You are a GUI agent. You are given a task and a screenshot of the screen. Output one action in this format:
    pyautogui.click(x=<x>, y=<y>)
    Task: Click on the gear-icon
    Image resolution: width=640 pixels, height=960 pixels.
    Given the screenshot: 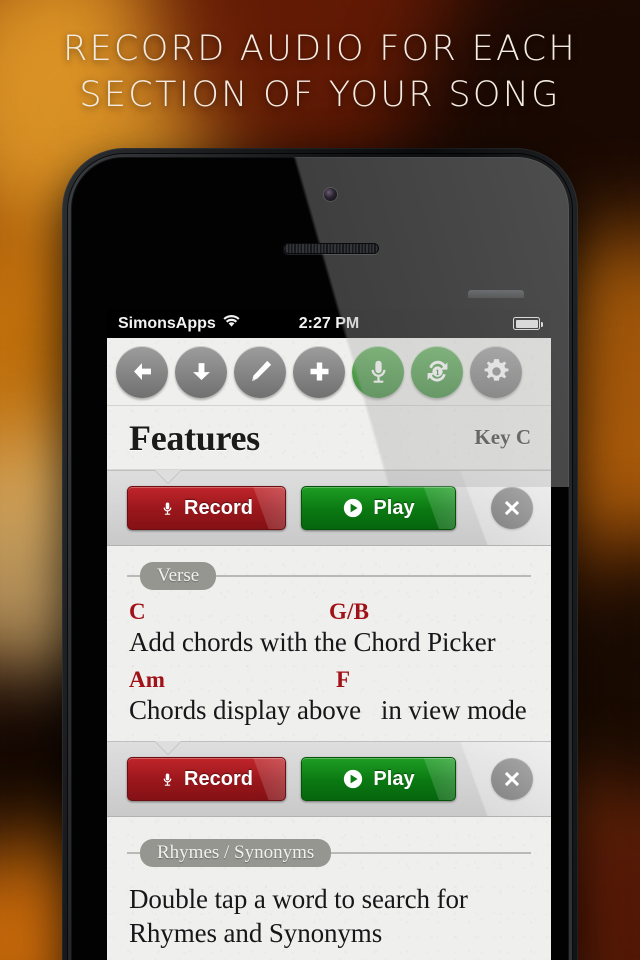 What is the action you would take?
    pyautogui.click(x=496, y=370)
    